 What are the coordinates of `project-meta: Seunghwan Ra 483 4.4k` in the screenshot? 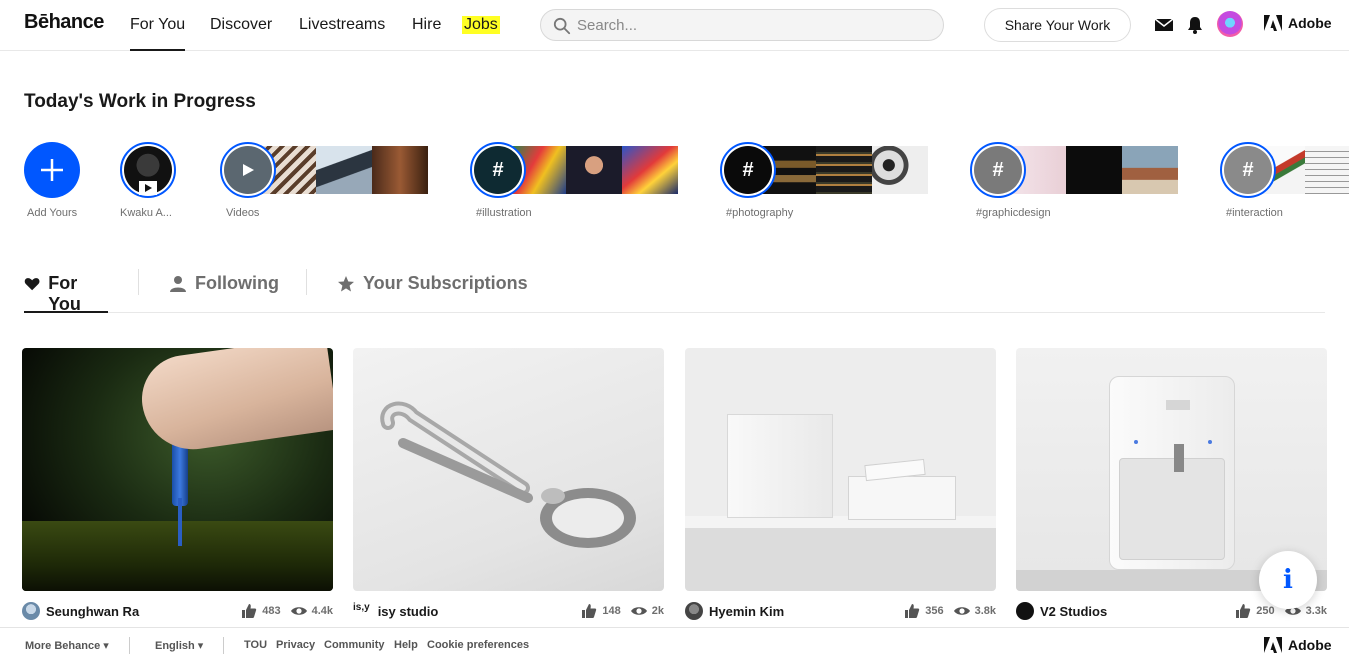 It's located at (177, 611).